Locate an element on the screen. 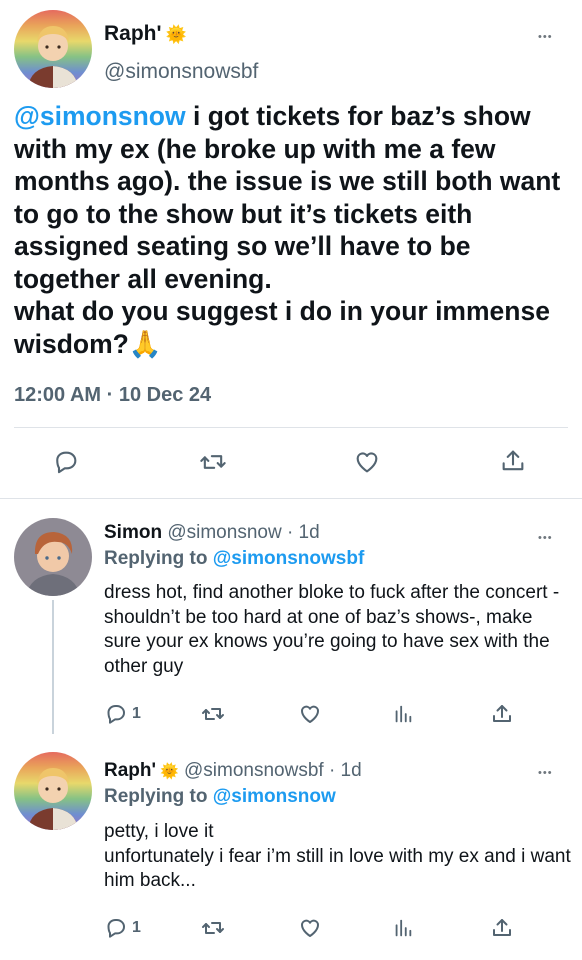  reply-author-handle: @simonsnowsbf is located at coordinates (254, 770).